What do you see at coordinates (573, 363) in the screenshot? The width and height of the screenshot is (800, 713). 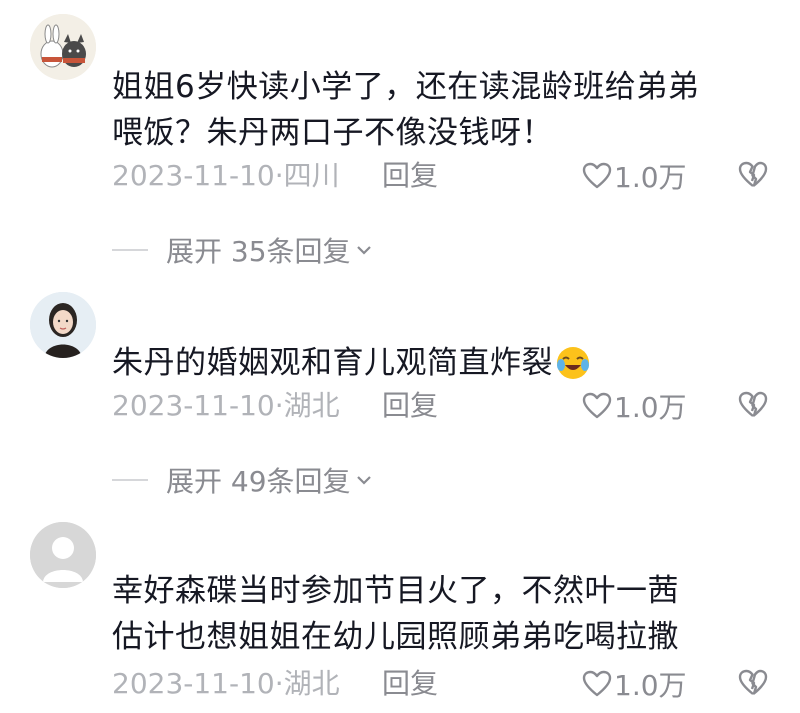 I see `crying-laughing-emoji` at bounding box center [573, 363].